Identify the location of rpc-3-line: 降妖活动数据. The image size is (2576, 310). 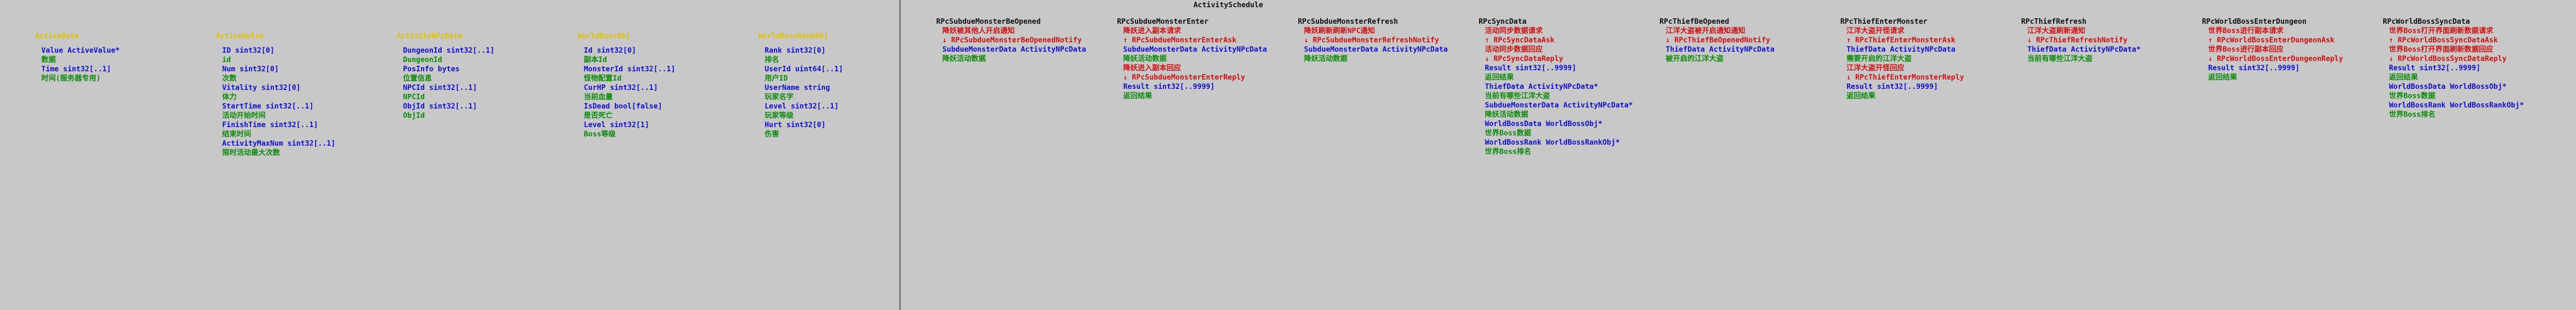
(1506, 115).